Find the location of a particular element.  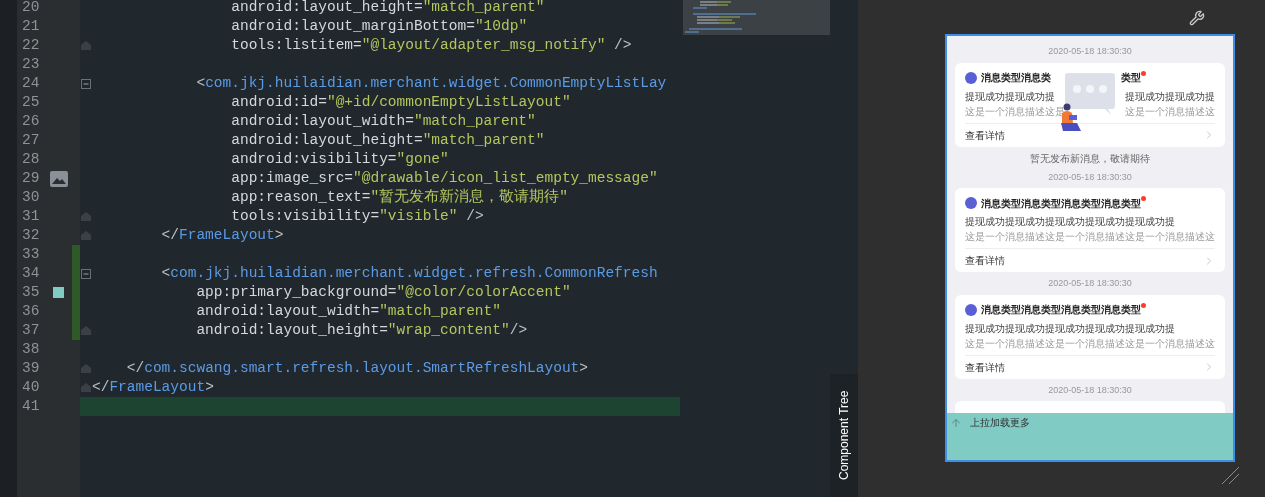

code-line: android:layout_height="wrap_content"/> is located at coordinates (361, 330).